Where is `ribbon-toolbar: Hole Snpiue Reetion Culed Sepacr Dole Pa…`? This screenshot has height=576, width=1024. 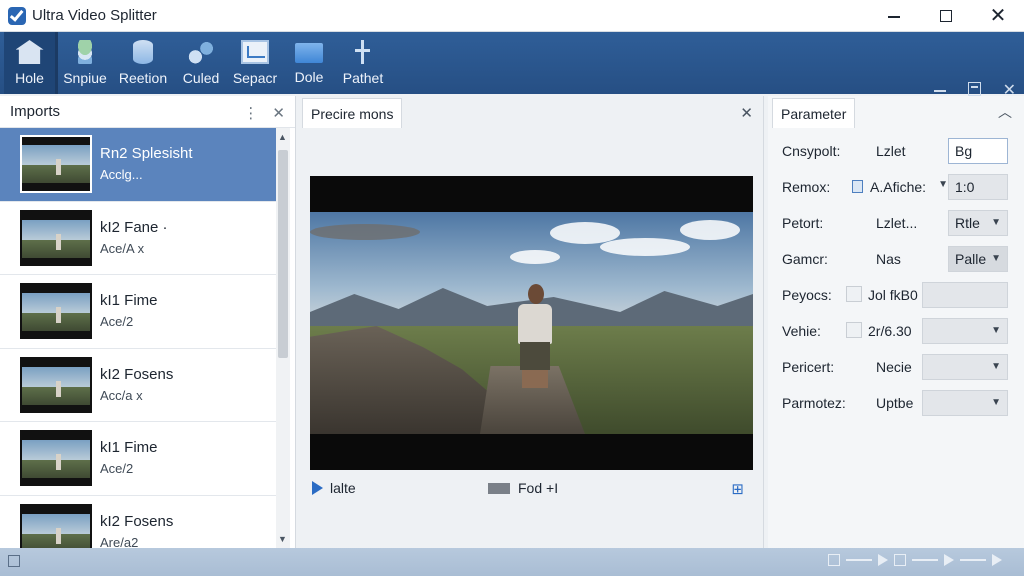
ribbon-toolbar: Hole Snpiue Reetion Culed Sepacr Dole Pa… is located at coordinates (512, 65).